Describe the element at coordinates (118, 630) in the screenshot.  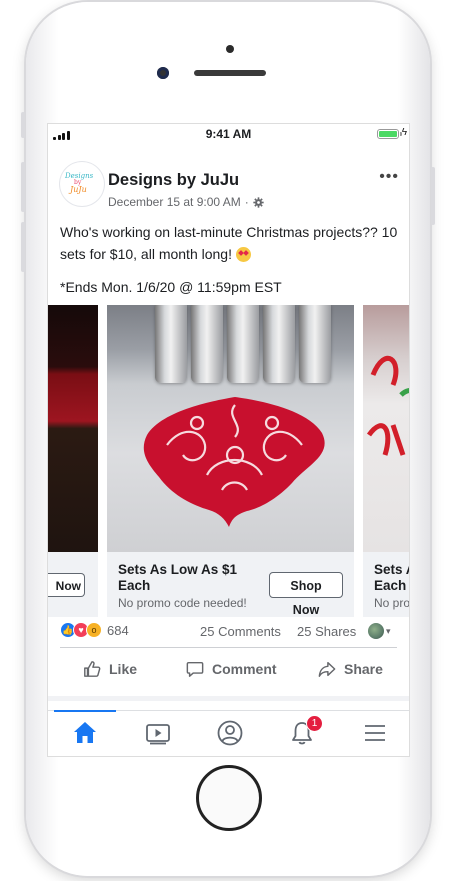
I see `reaction-count: 684` at that location.